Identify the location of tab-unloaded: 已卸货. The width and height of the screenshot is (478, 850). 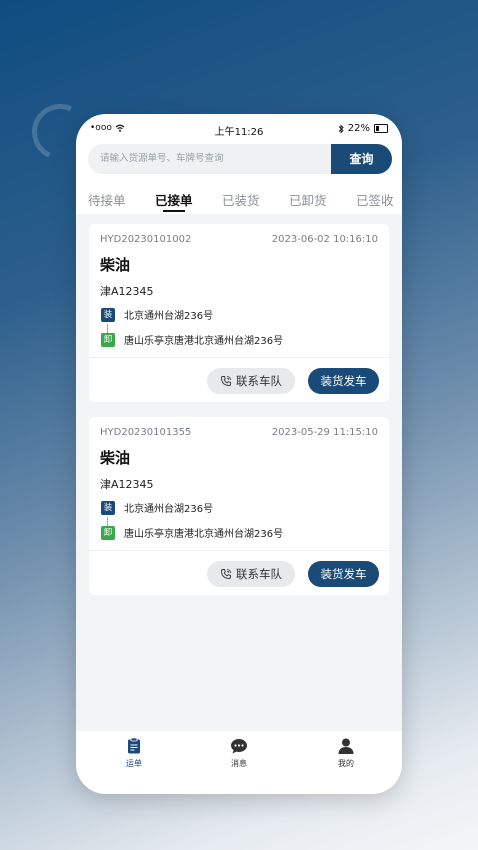
(308, 199).